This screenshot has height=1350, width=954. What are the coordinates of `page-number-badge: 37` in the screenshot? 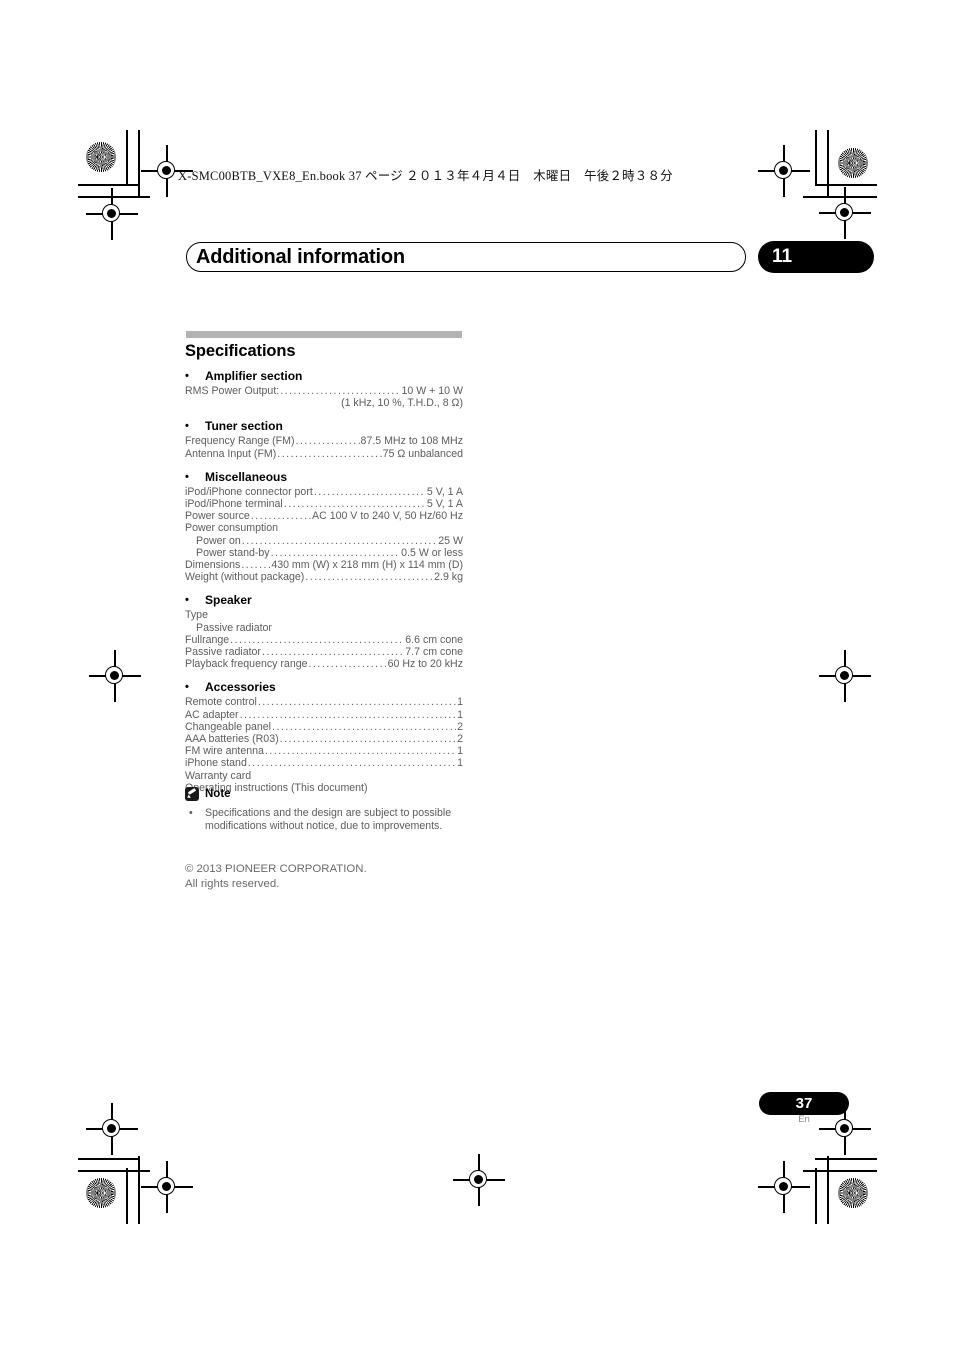 It's located at (804, 1103).